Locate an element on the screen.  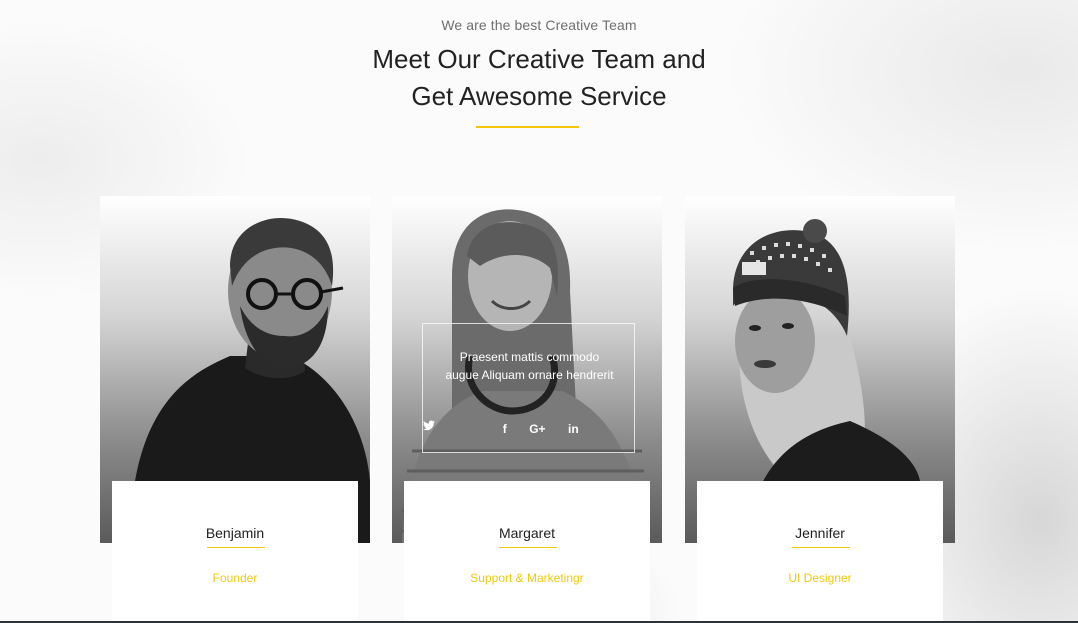
member-role: Support & Marketingr is located at coordinates (527, 578).